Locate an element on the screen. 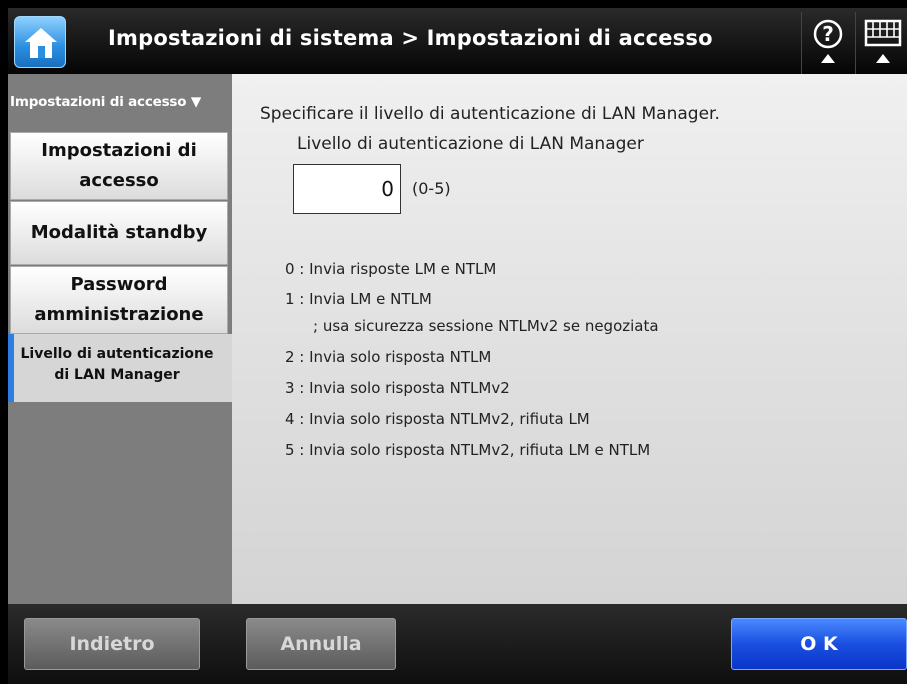 This screenshot has width=907, height=684. home-icon is located at coordinates (41, 43).